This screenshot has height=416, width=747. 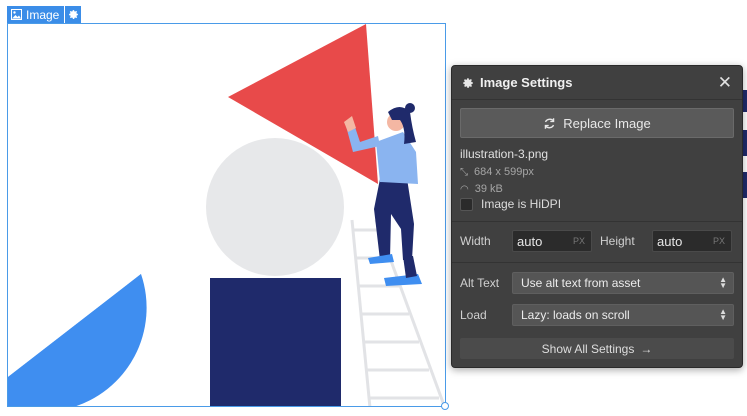 What do you see at coordinates (480, 283) in the screenshot?
I see `alt-text-label: Alt Text` at bounding box center [480, 283].